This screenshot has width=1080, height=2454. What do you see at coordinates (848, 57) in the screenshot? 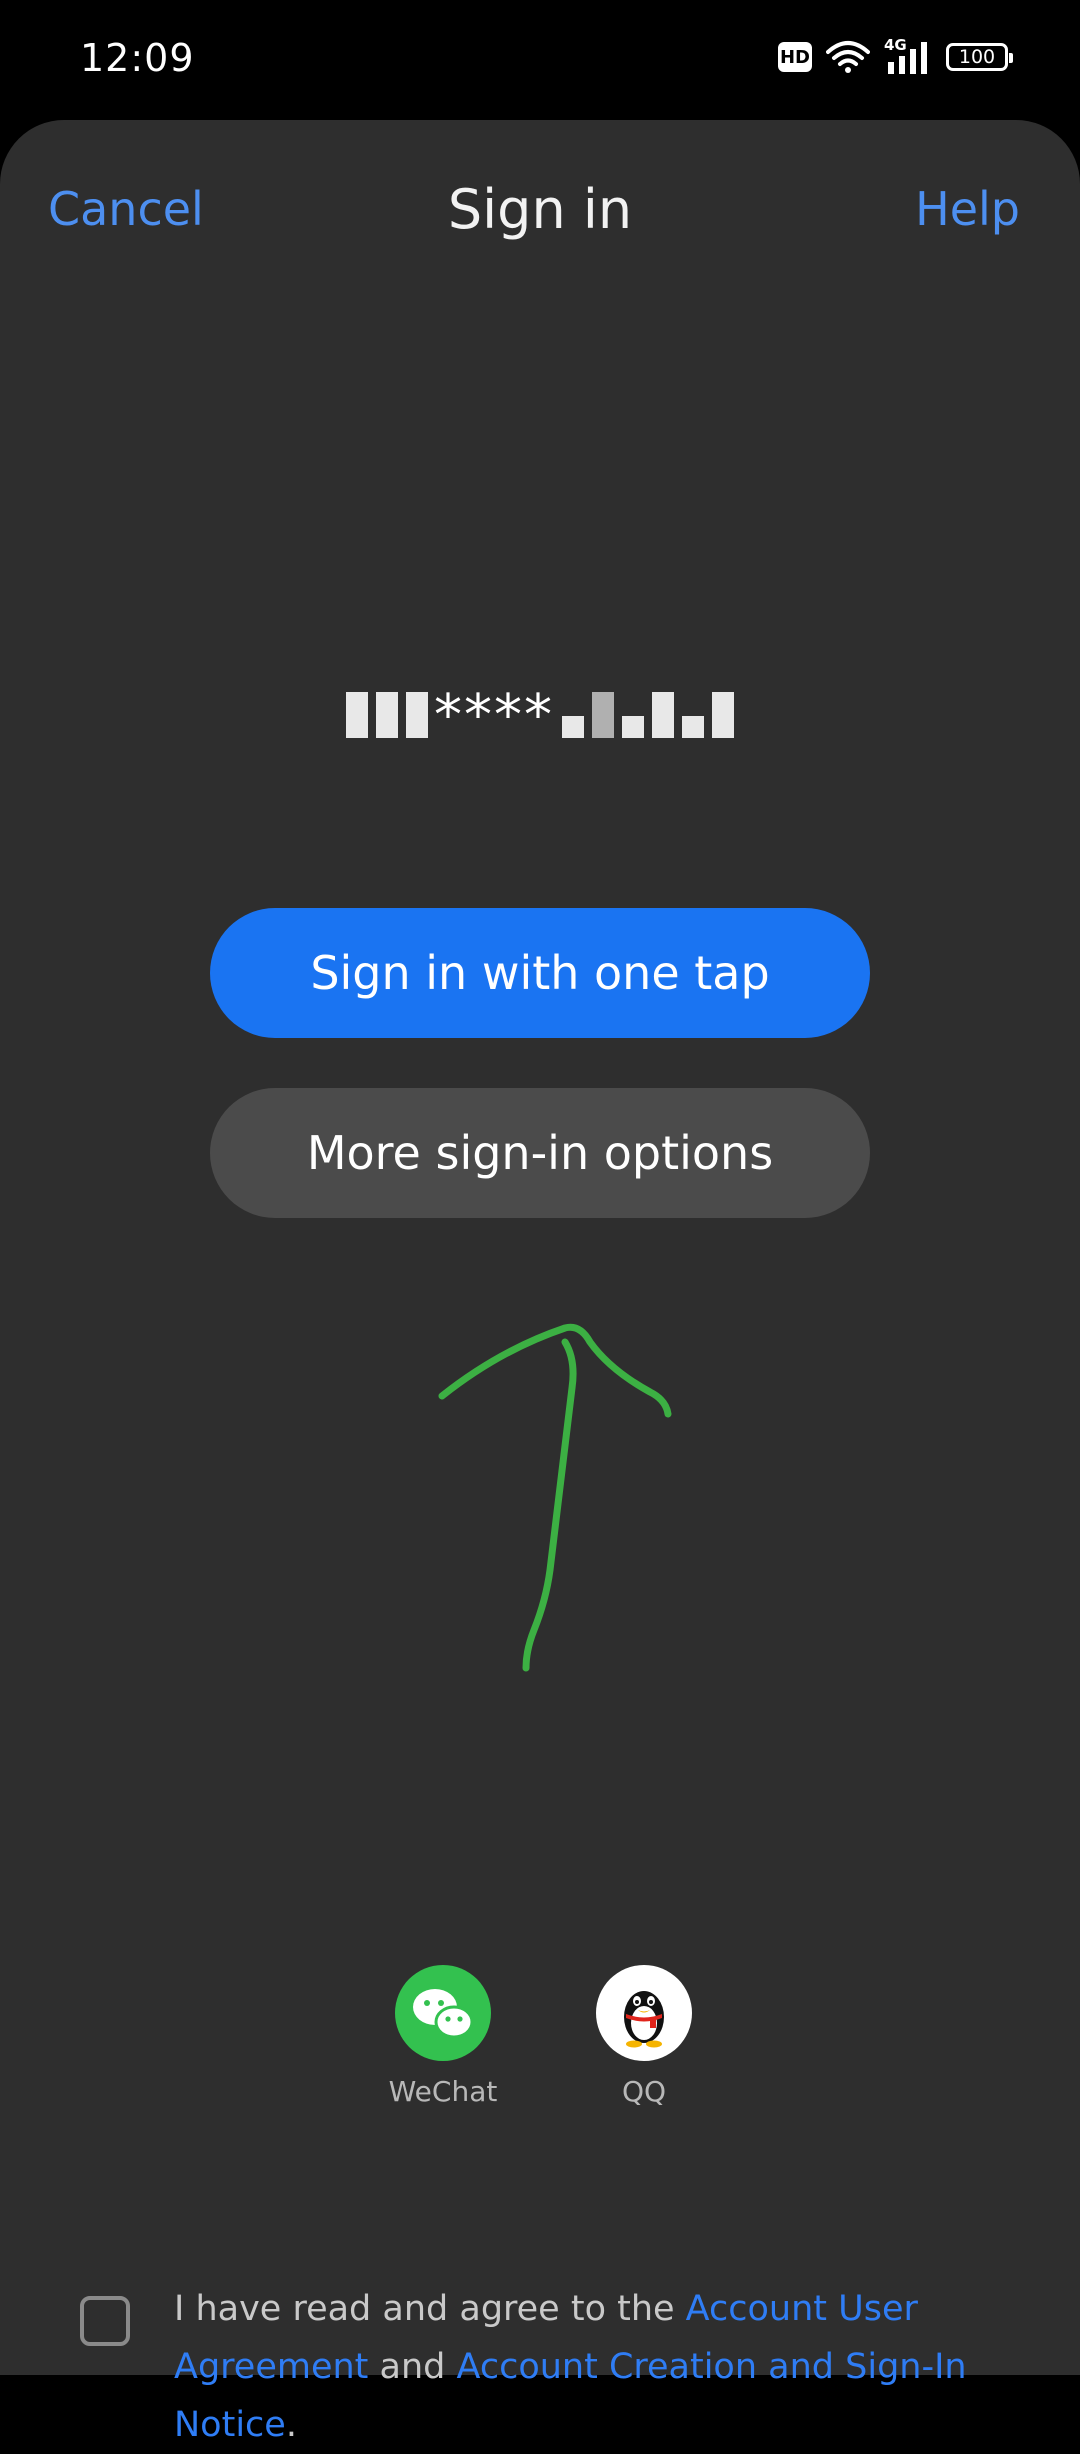
I see `wifi-icon` at bounding box center [848, 57].